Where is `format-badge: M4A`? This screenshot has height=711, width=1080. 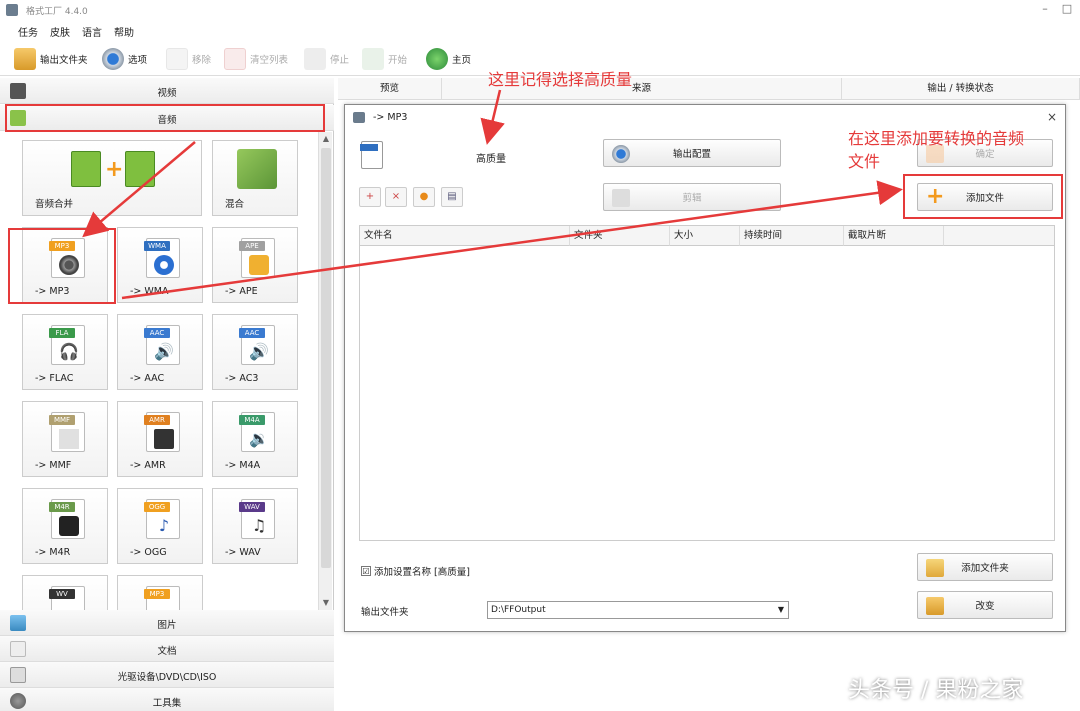
format-badge: M4A is located at coordinates (252, 420).